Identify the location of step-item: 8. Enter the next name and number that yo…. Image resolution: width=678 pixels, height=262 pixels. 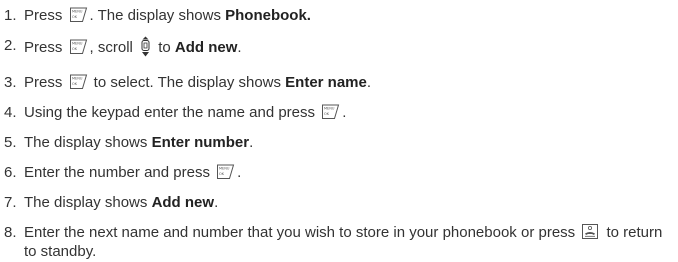
(341, 242).